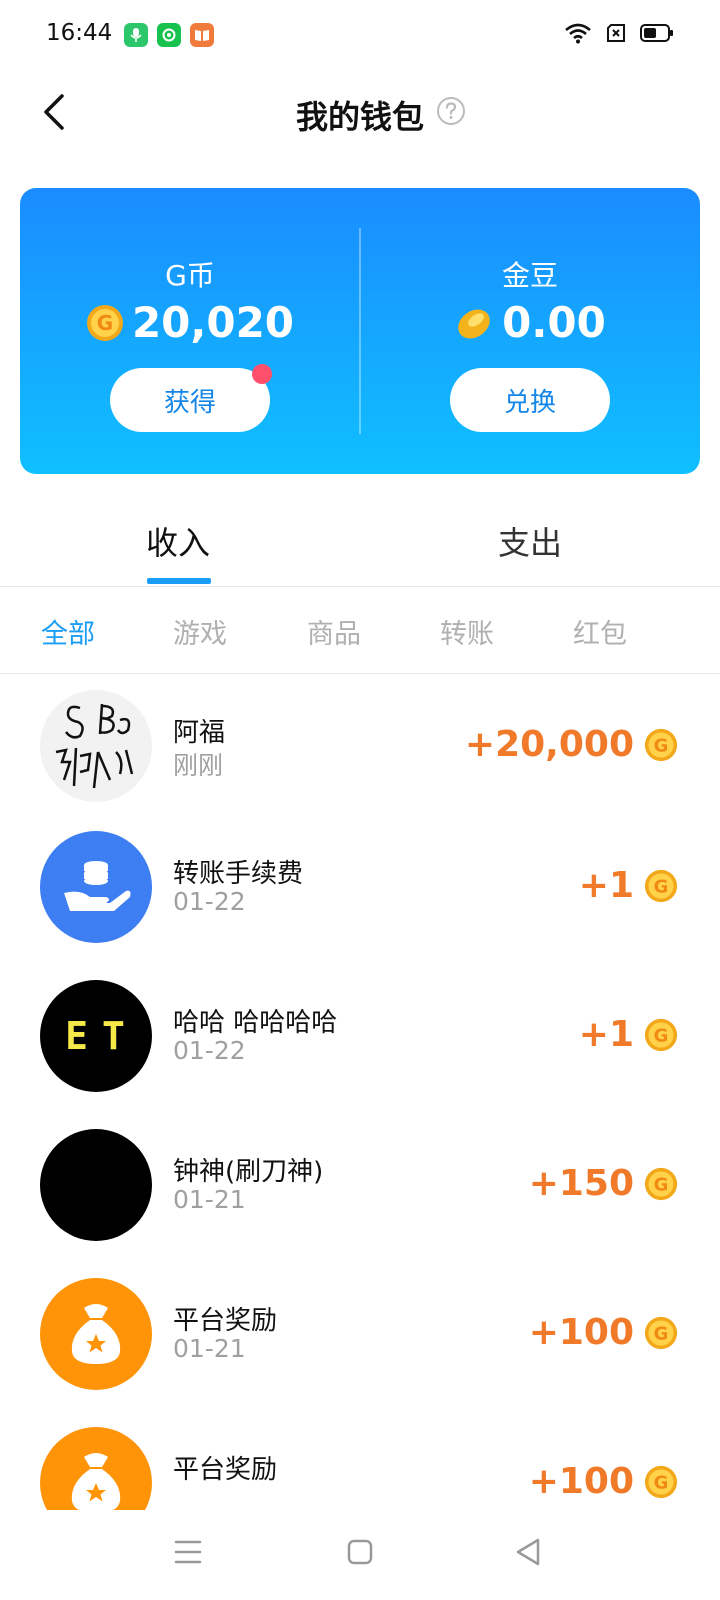 The image size is (720, 1600). I want to click on bean-section: 金豆 0.00 兑换, so click(530, 331).